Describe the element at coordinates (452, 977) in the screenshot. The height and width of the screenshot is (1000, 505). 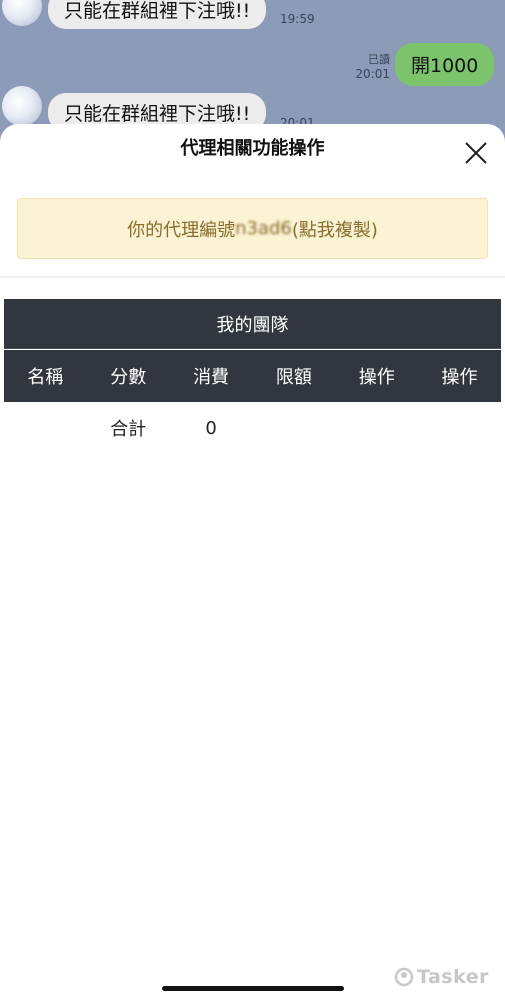
I see `watermark-text: Tasker` at that location.